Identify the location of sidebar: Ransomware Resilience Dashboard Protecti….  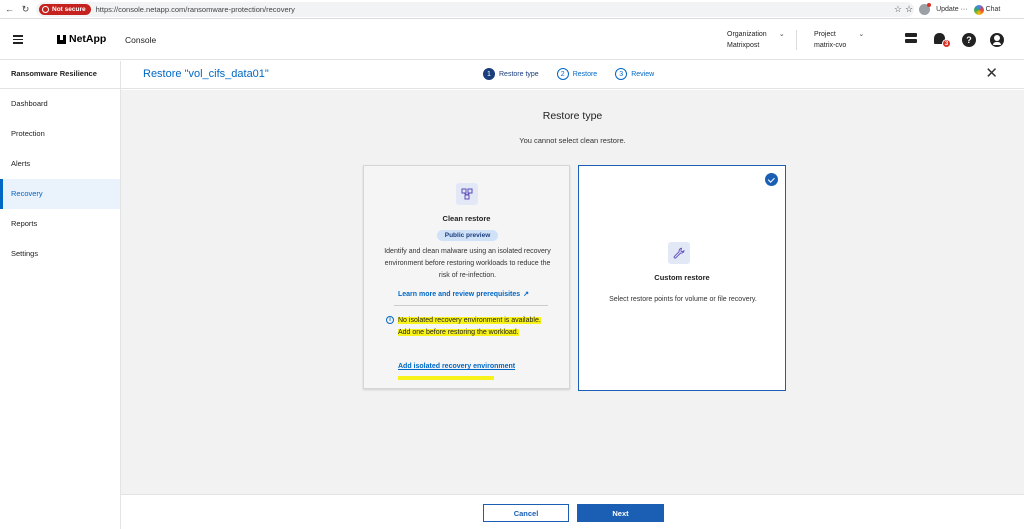
(60, 295).